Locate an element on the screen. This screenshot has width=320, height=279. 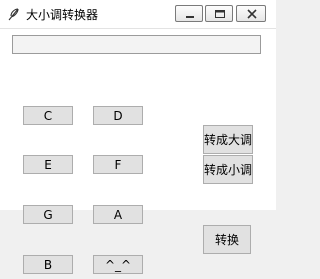
close-icon is located at coordinates (252, 14).